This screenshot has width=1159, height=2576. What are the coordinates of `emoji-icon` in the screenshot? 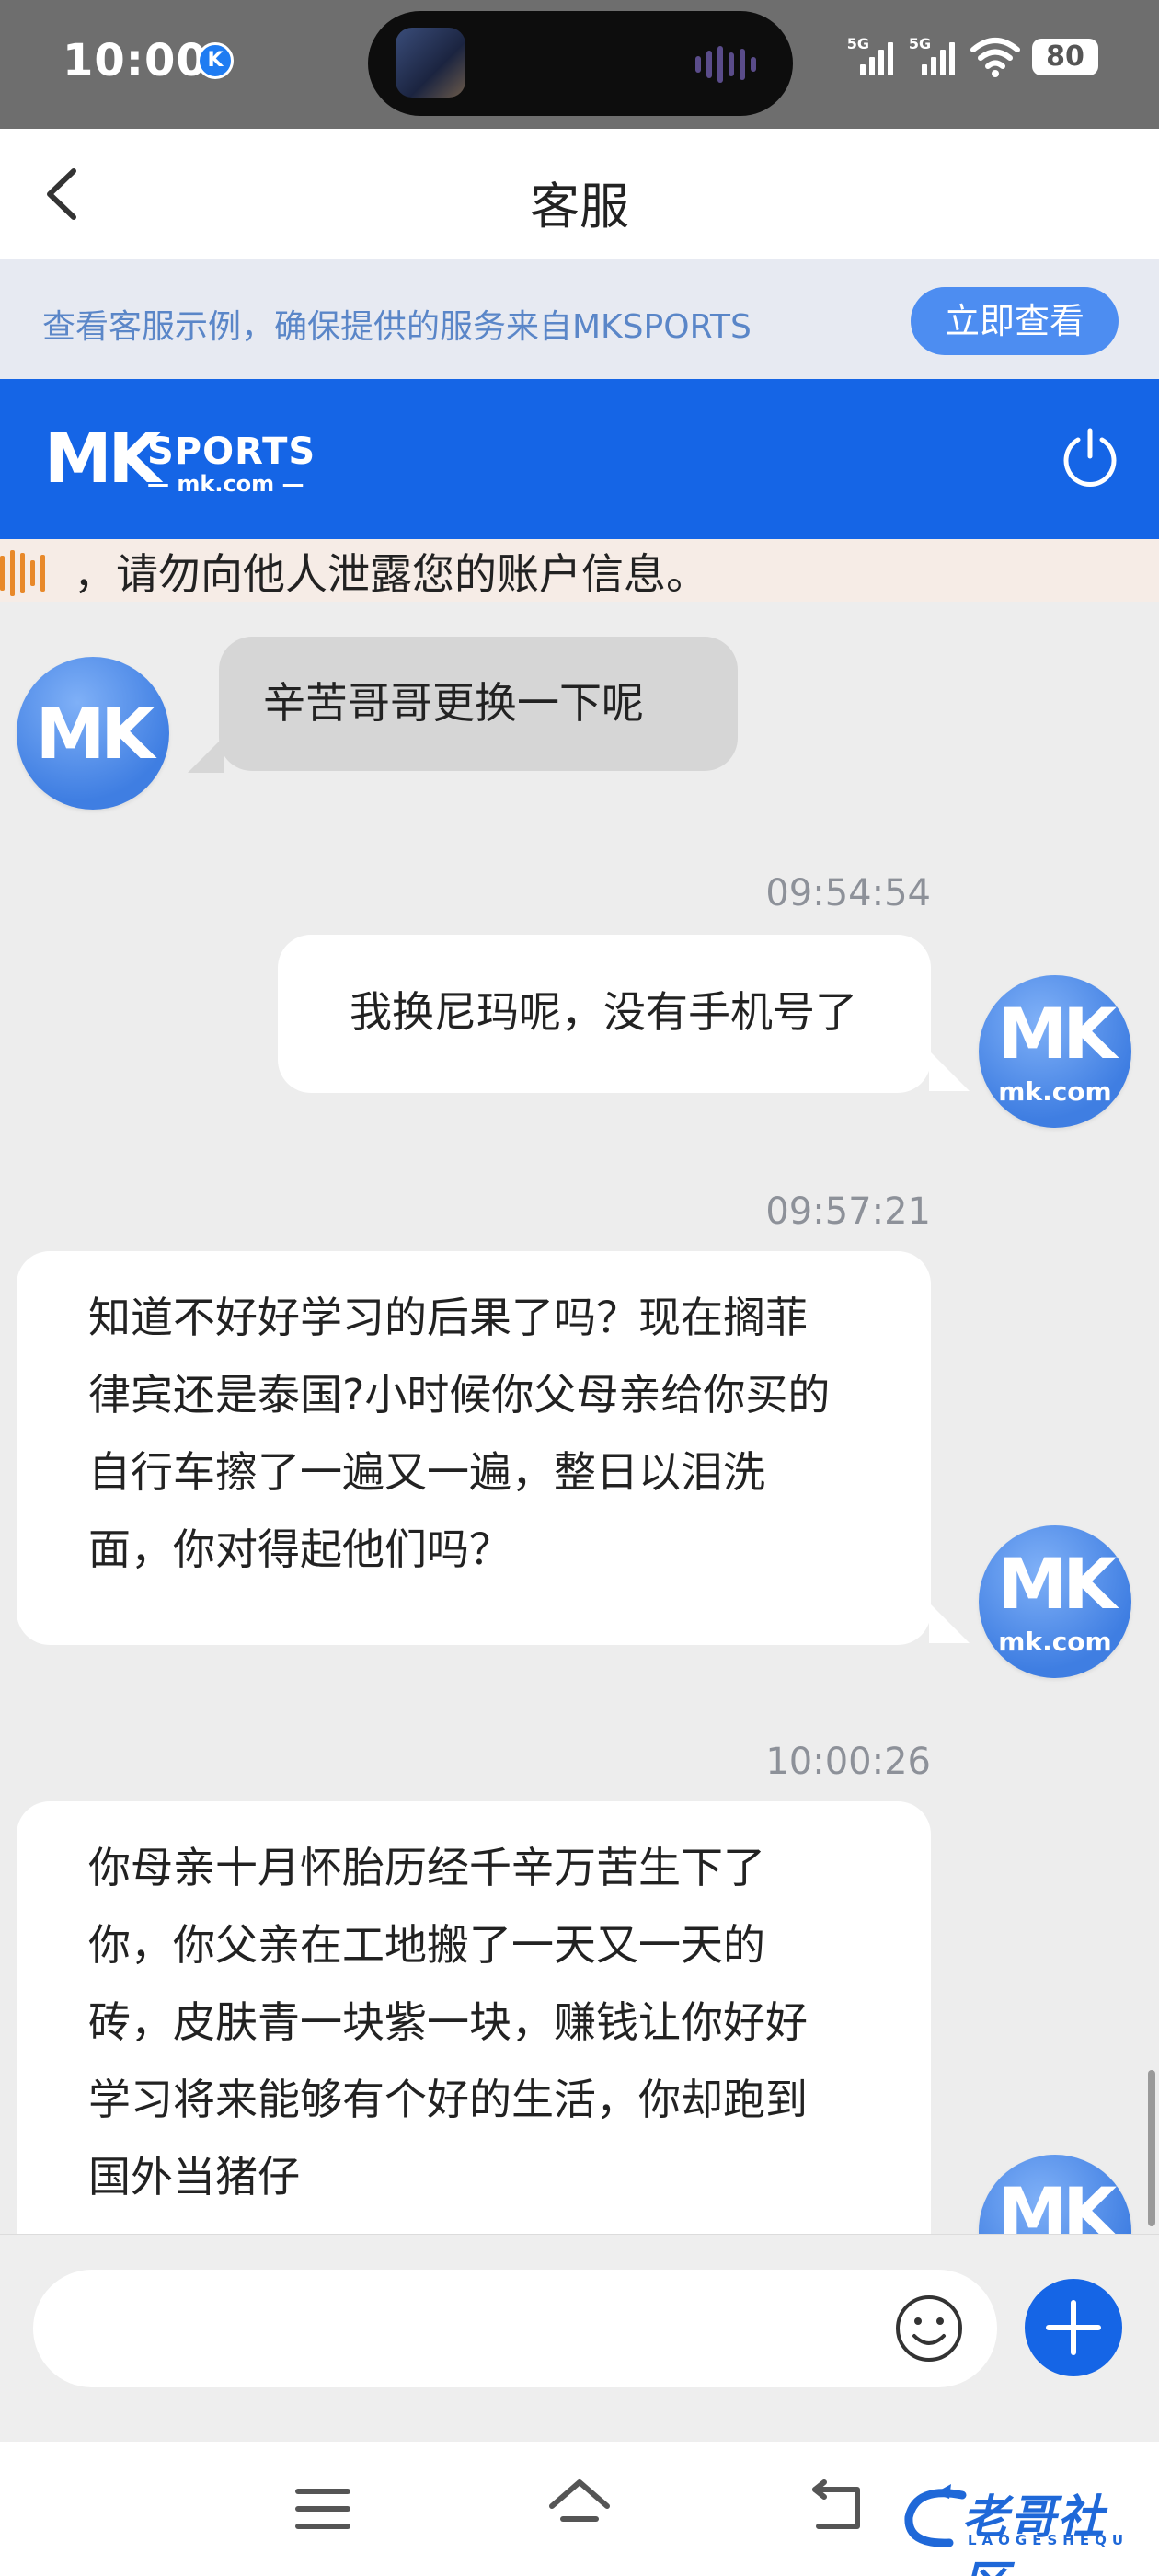 It's located at (929, 2328).